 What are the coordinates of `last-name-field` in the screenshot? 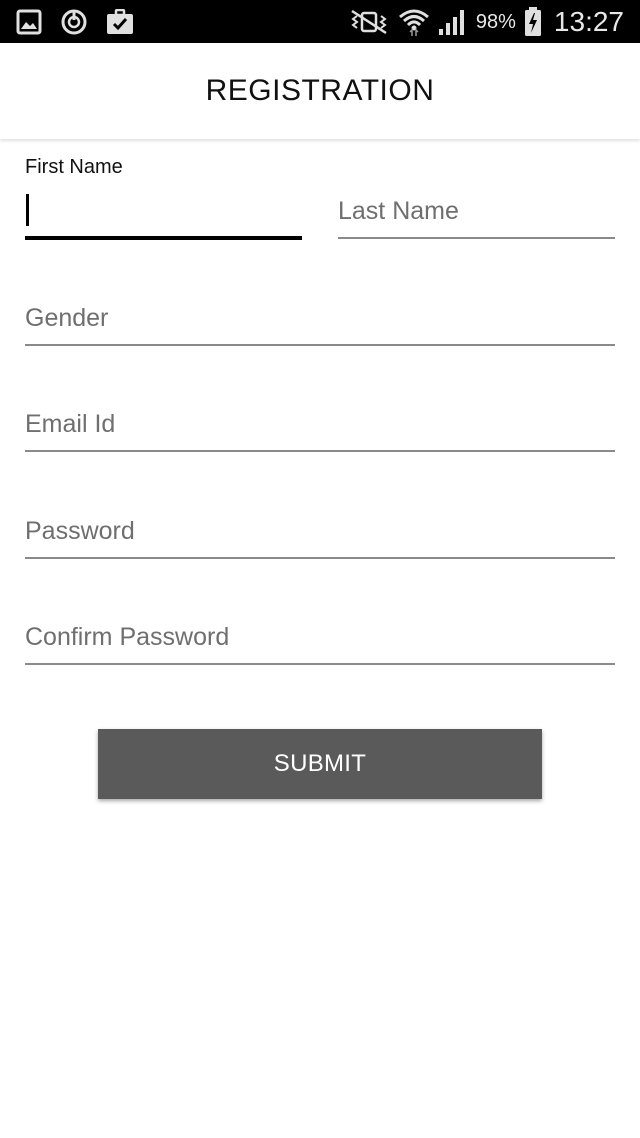 It's located at (476, 214).